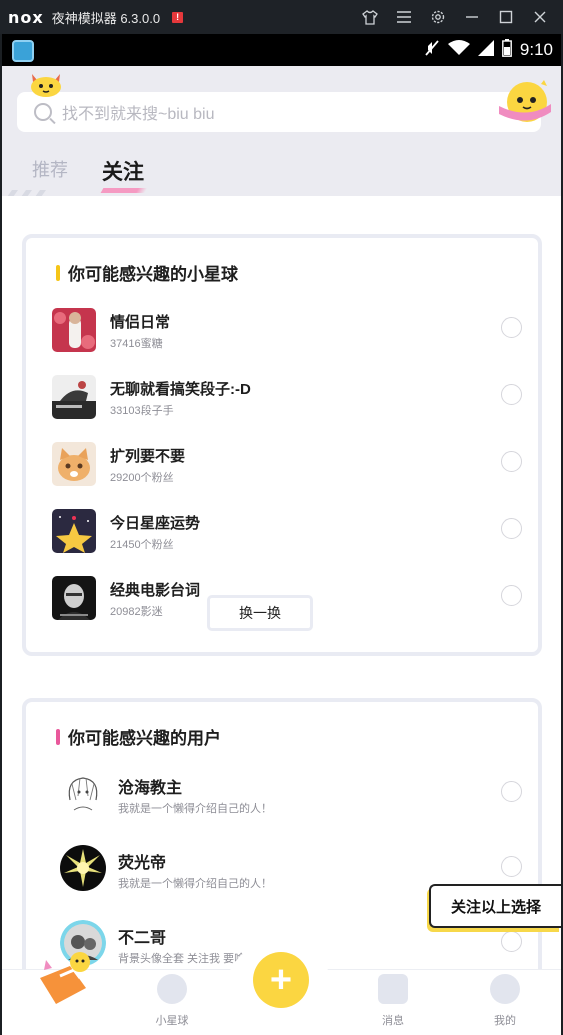 The height and width of the screenshot is (1035, 563). Describe the element at coordinates (507, 50) in the screenshot. I see `battery-icon` at that location.